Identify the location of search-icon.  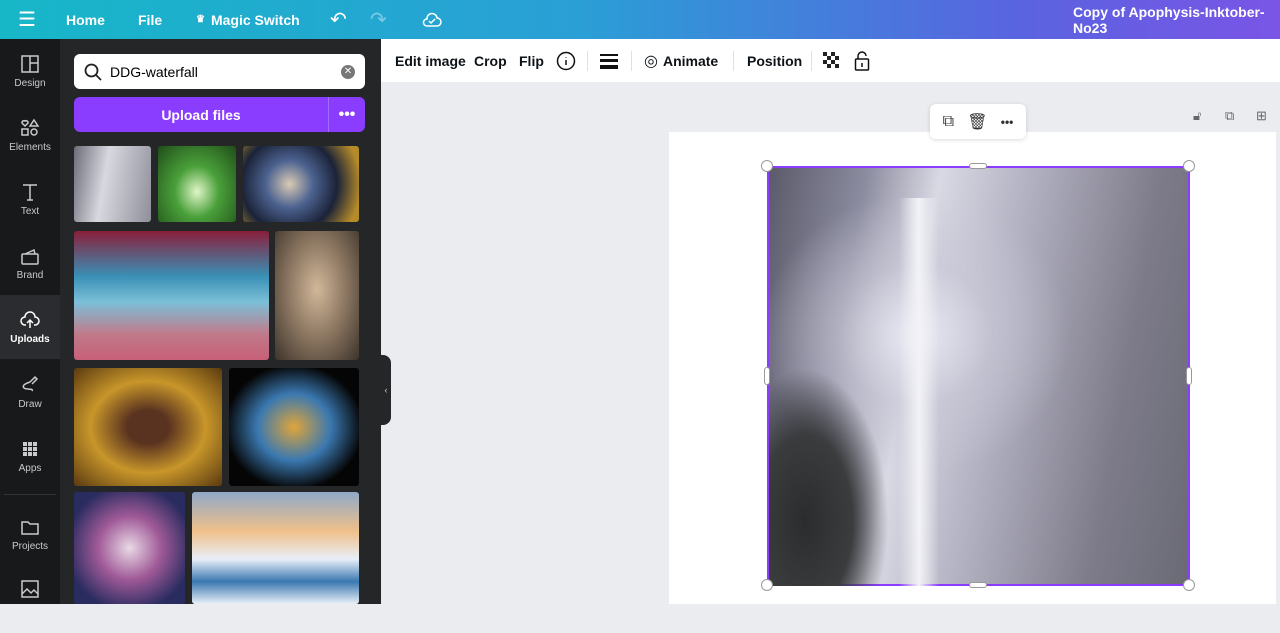
(93, 72).